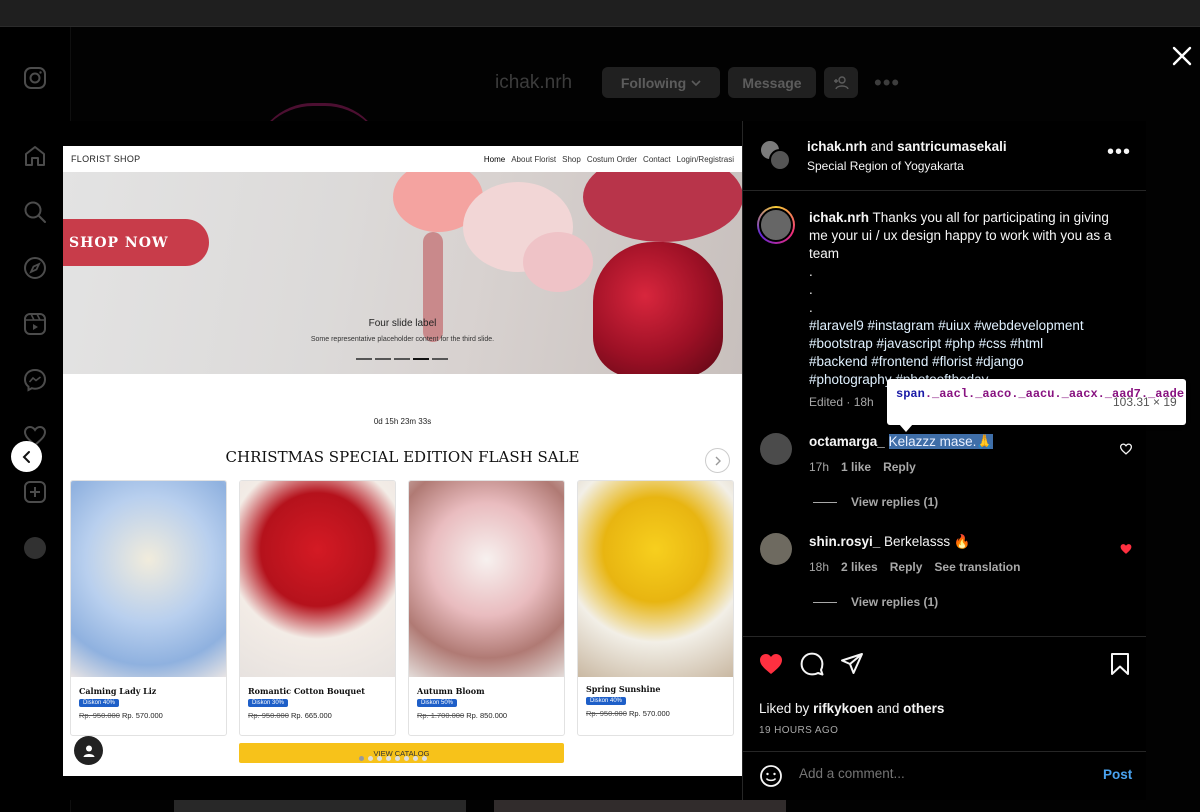 The image size is (1200, 812). I want to click on comment-liked-heart-icon, so click(1126, 549).